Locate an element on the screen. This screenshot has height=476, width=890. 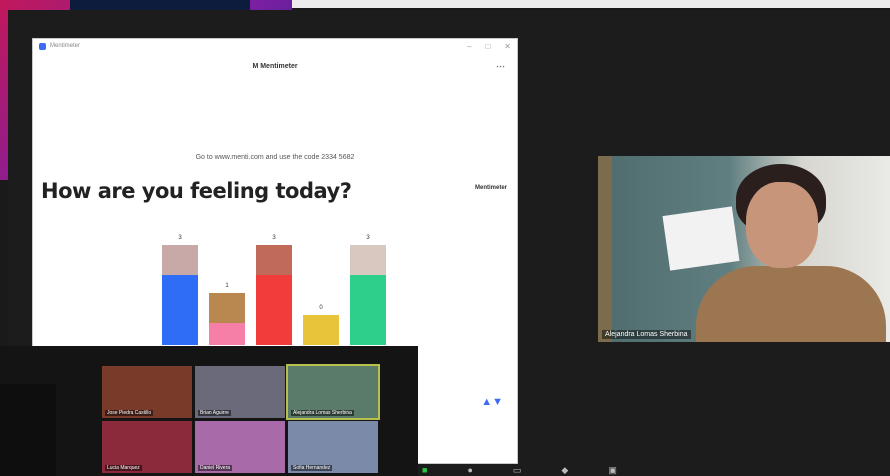
shared-window-titlebar: Mentimeter – □ ✕ is located at coordinates (275, 46).